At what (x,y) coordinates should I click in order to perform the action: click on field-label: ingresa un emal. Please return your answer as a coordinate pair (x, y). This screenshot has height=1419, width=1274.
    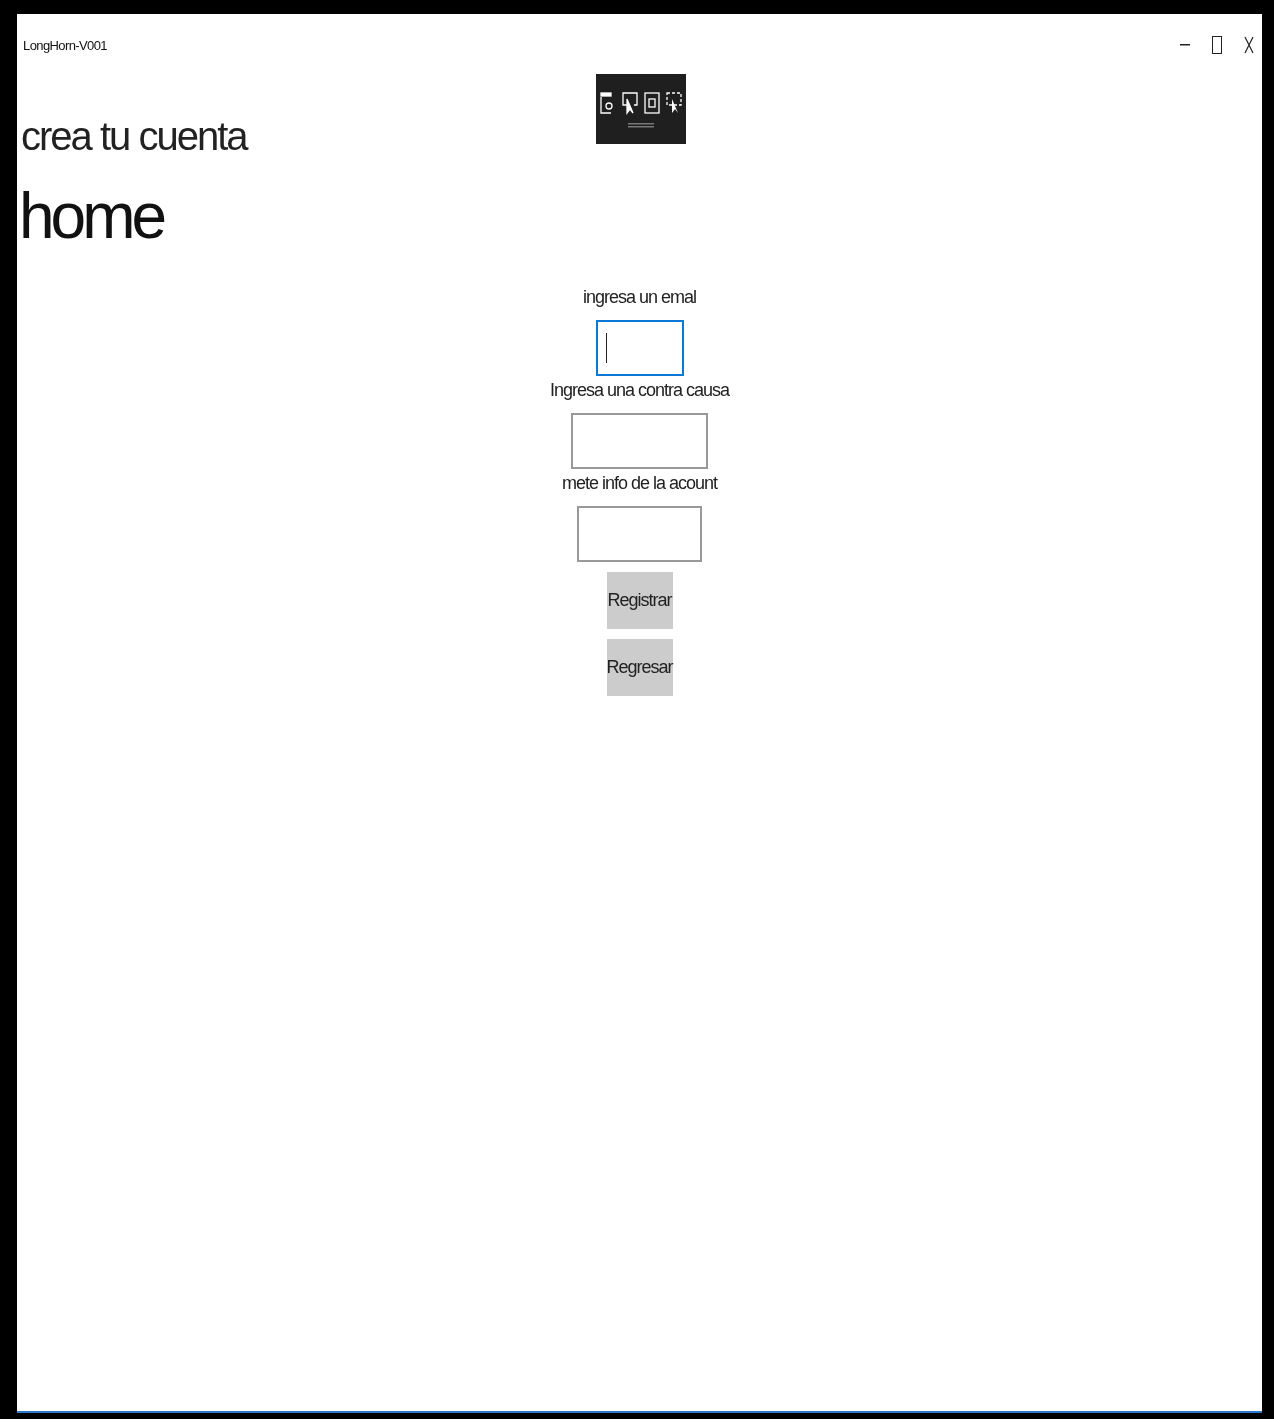
    Looking at the image, I should click on (639, 297).